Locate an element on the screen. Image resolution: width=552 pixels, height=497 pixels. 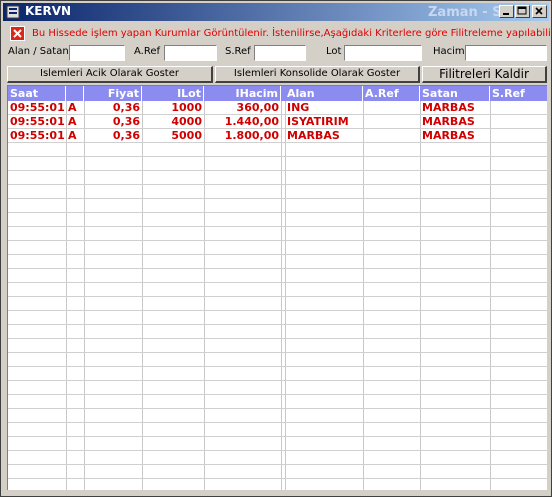
app-icon is located at coordinates (13, 12).